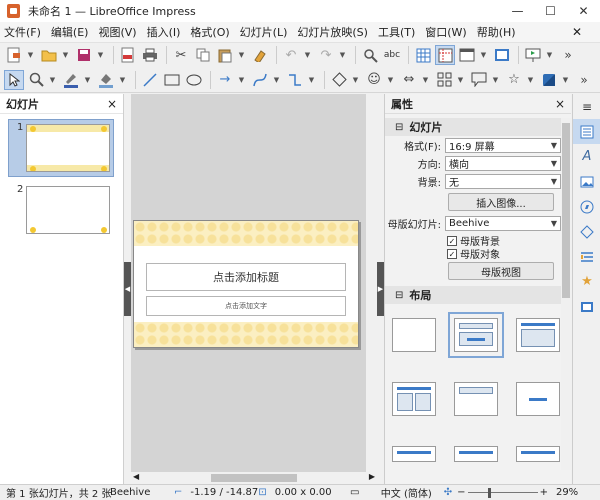 The width and height of the screenshot is (600, 500). Describe the element at coordinates (342, 55) in the screenshot. I see `redo-dropdown-icon: ▼` at that location.